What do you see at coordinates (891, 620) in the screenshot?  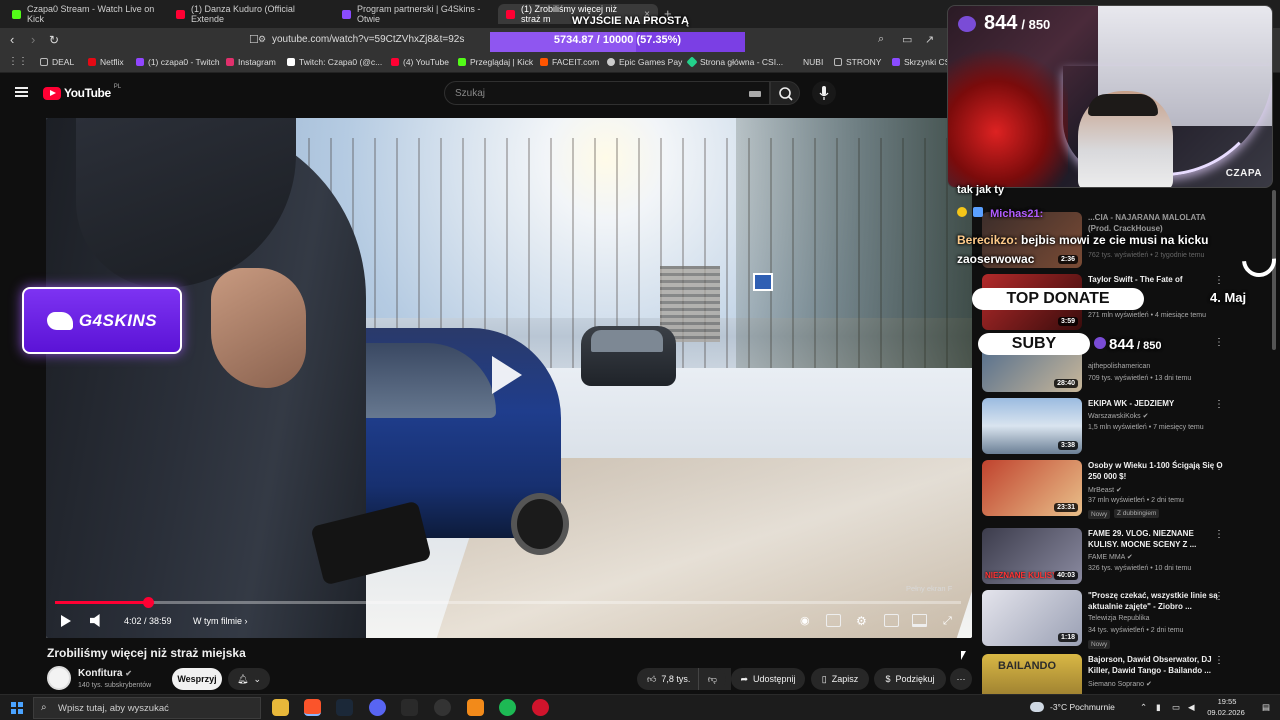 I see `miniplayer-icon` at bounding box center [891, 620].